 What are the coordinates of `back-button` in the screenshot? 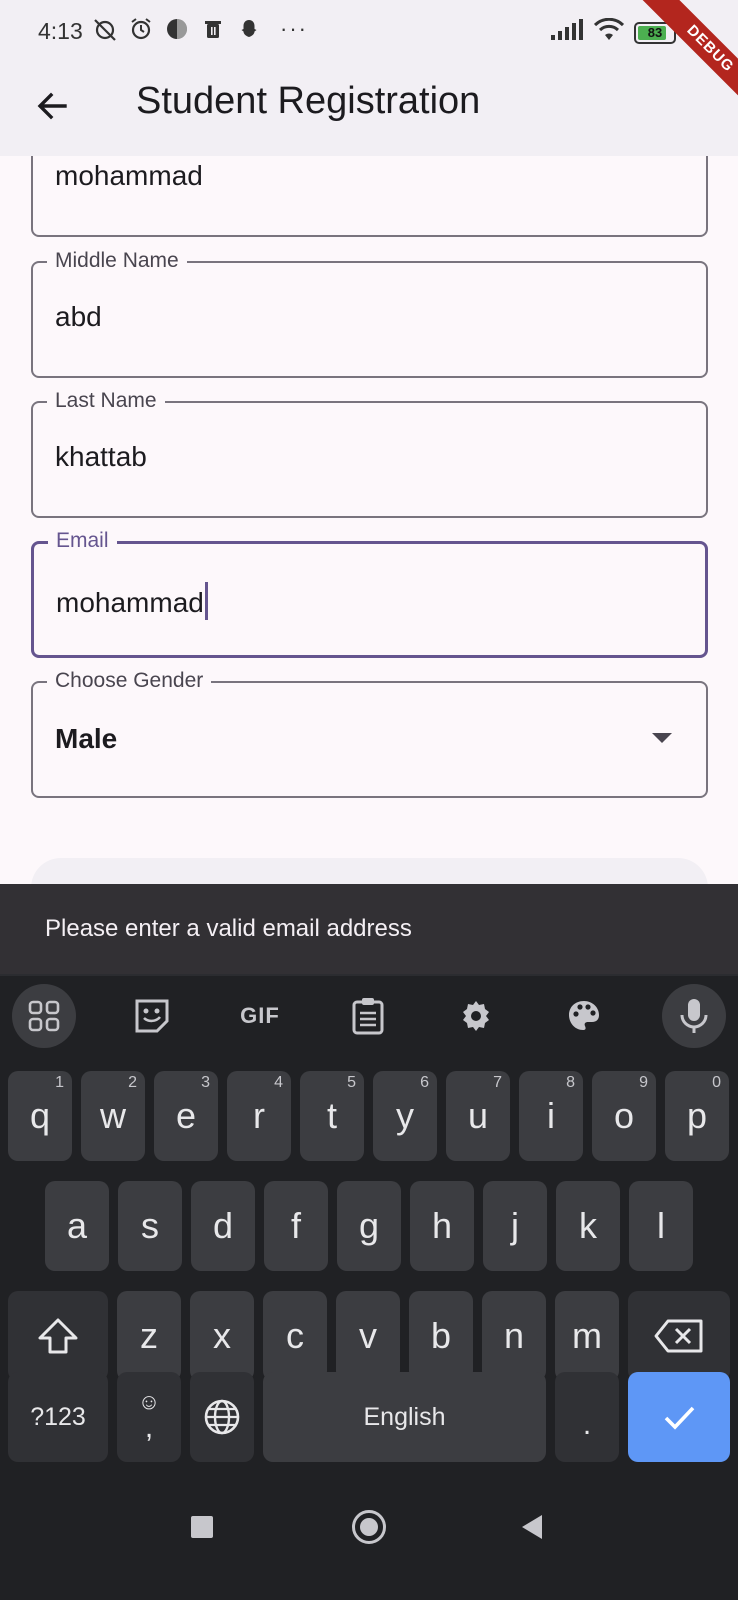 It's located at (52, 106).